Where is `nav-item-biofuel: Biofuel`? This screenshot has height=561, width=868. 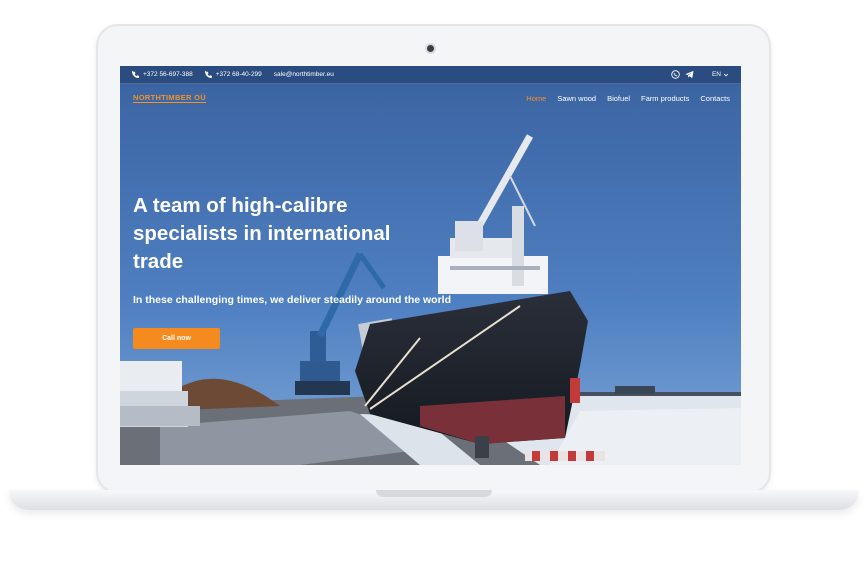
nav-item-biofuel: Biofuel is located at coordinates (618, 98).